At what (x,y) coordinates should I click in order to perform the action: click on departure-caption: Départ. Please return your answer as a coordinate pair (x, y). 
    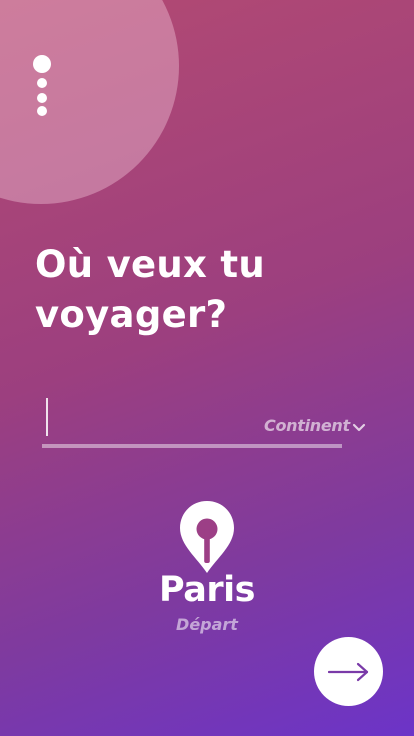
    Looking at the image, I should click on (207, 624).